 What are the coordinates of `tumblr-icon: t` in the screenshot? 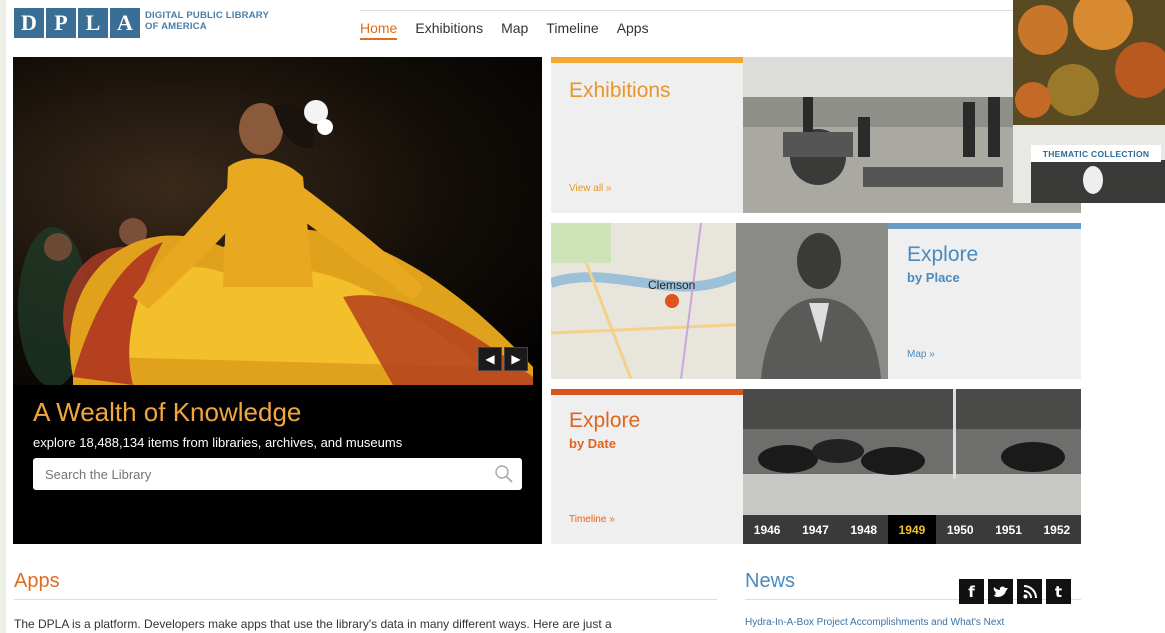 It's located at (1058, 591).